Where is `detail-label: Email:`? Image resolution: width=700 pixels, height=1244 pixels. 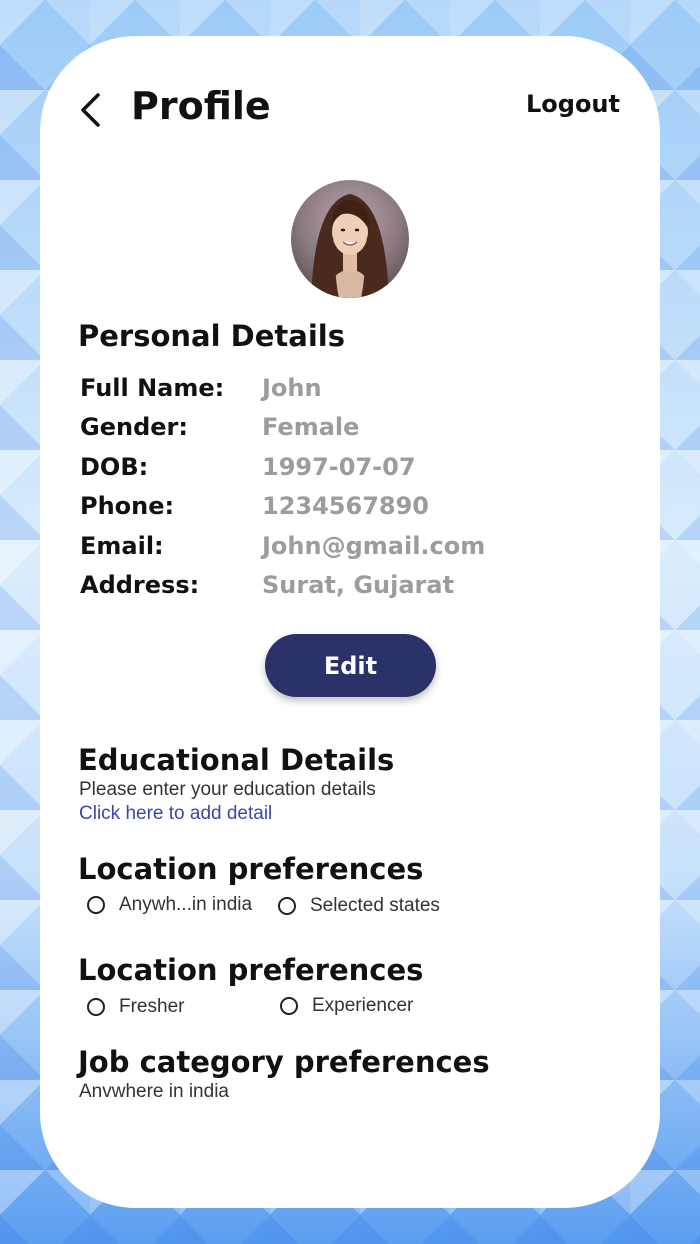
detail-label: Email: is located at coordinates (122, 545).